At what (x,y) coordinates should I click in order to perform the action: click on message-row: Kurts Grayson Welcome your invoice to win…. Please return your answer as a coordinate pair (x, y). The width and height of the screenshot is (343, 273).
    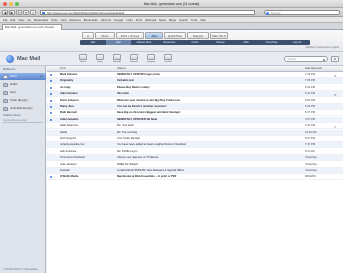
    Looking at the image, I should click on (195, 101).